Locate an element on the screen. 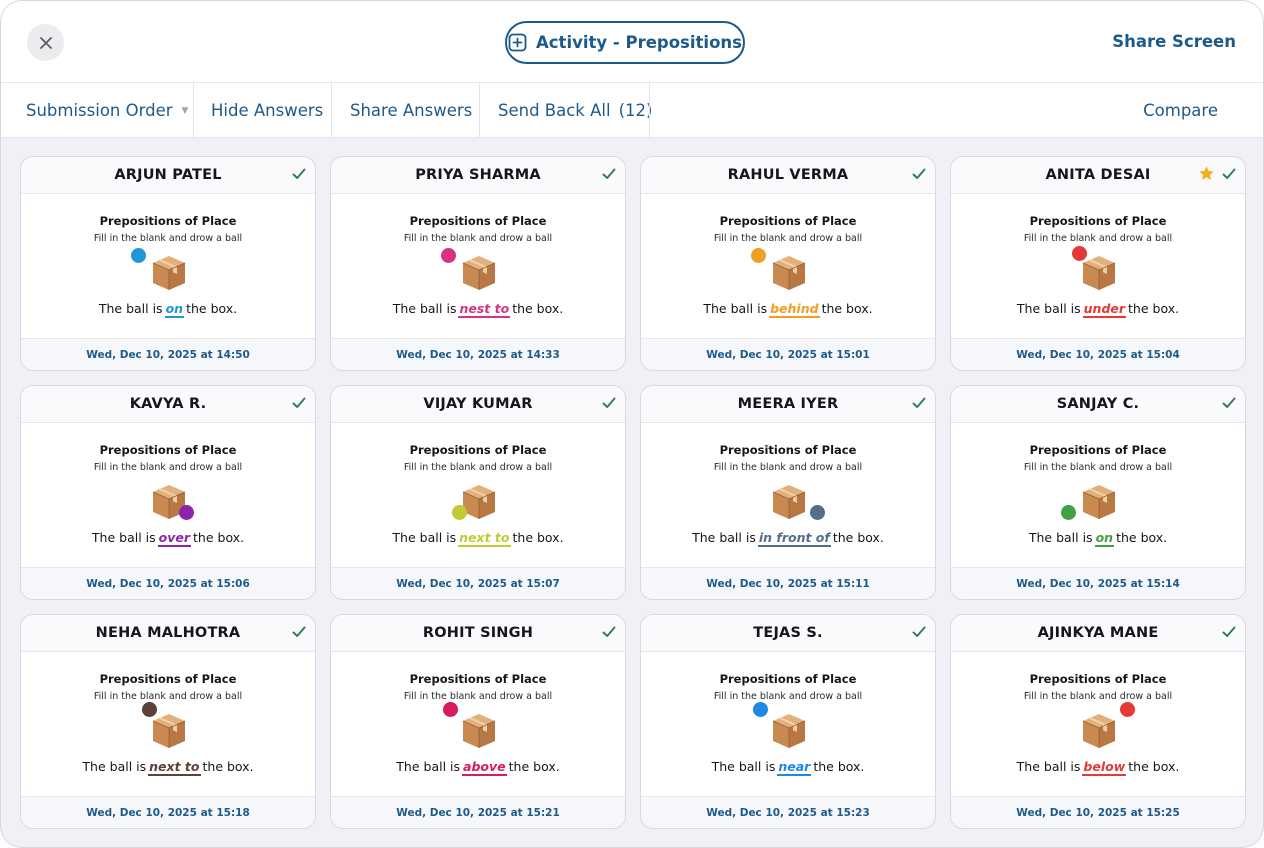 The height and width of the screenshot is (848, 1264). card-header: PRIYA SHARMA is located at coordinates (478, 175).